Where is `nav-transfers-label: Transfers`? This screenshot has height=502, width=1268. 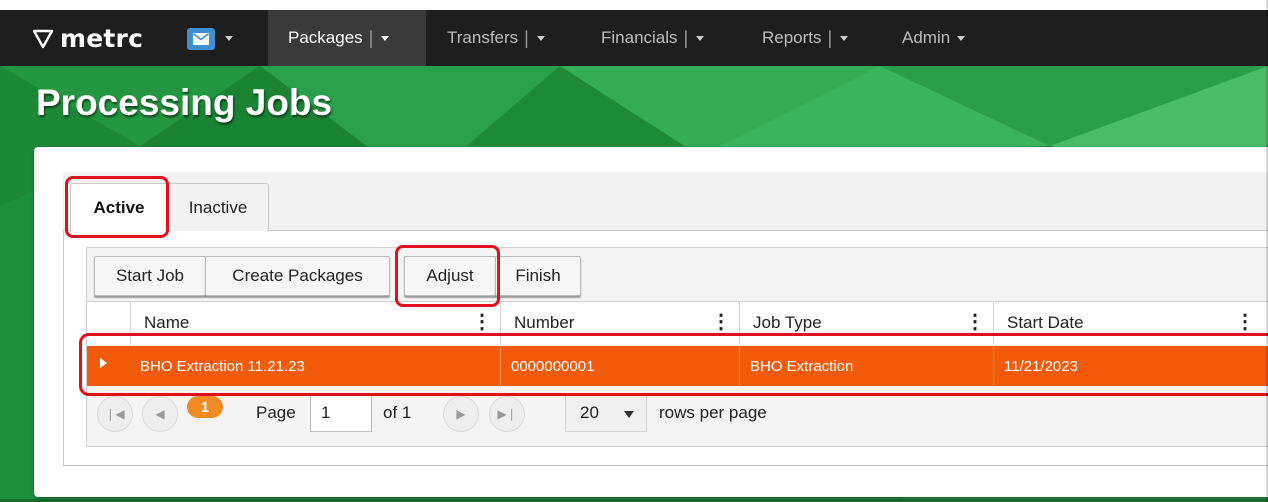 nav-transfers-label: Transfers is located at coordinates (483, 37).